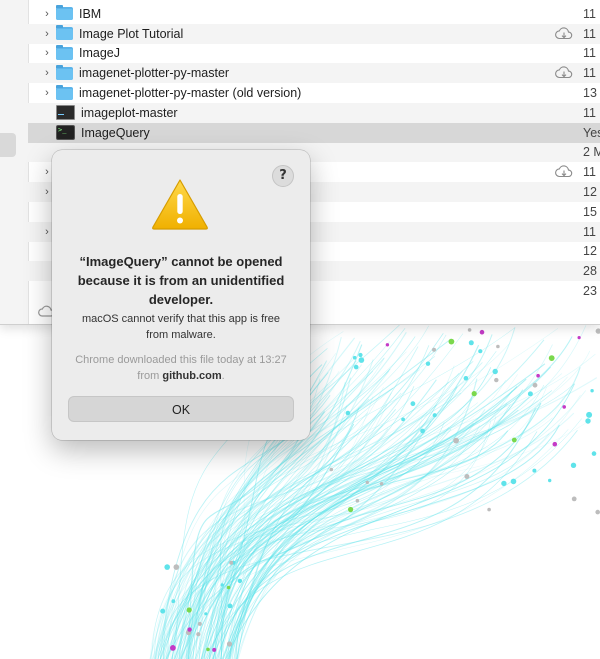 Image resolution: width=600 pixels, height=659 pixels. What do you see at coordinates (223, 376) in the screenshot?
I see `download-note-suffix: .` at bounding box center [223, 376].